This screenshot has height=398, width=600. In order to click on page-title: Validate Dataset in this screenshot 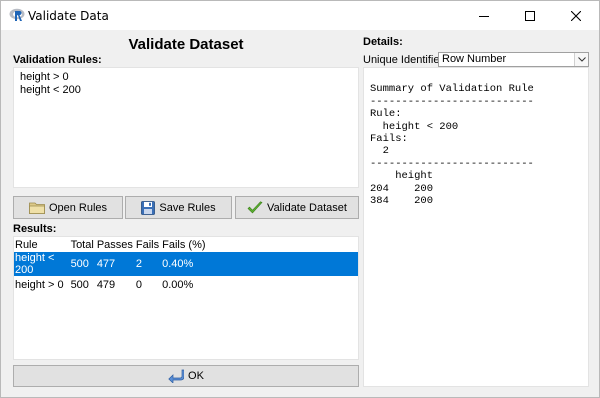, I will do `click(186, 44)`.